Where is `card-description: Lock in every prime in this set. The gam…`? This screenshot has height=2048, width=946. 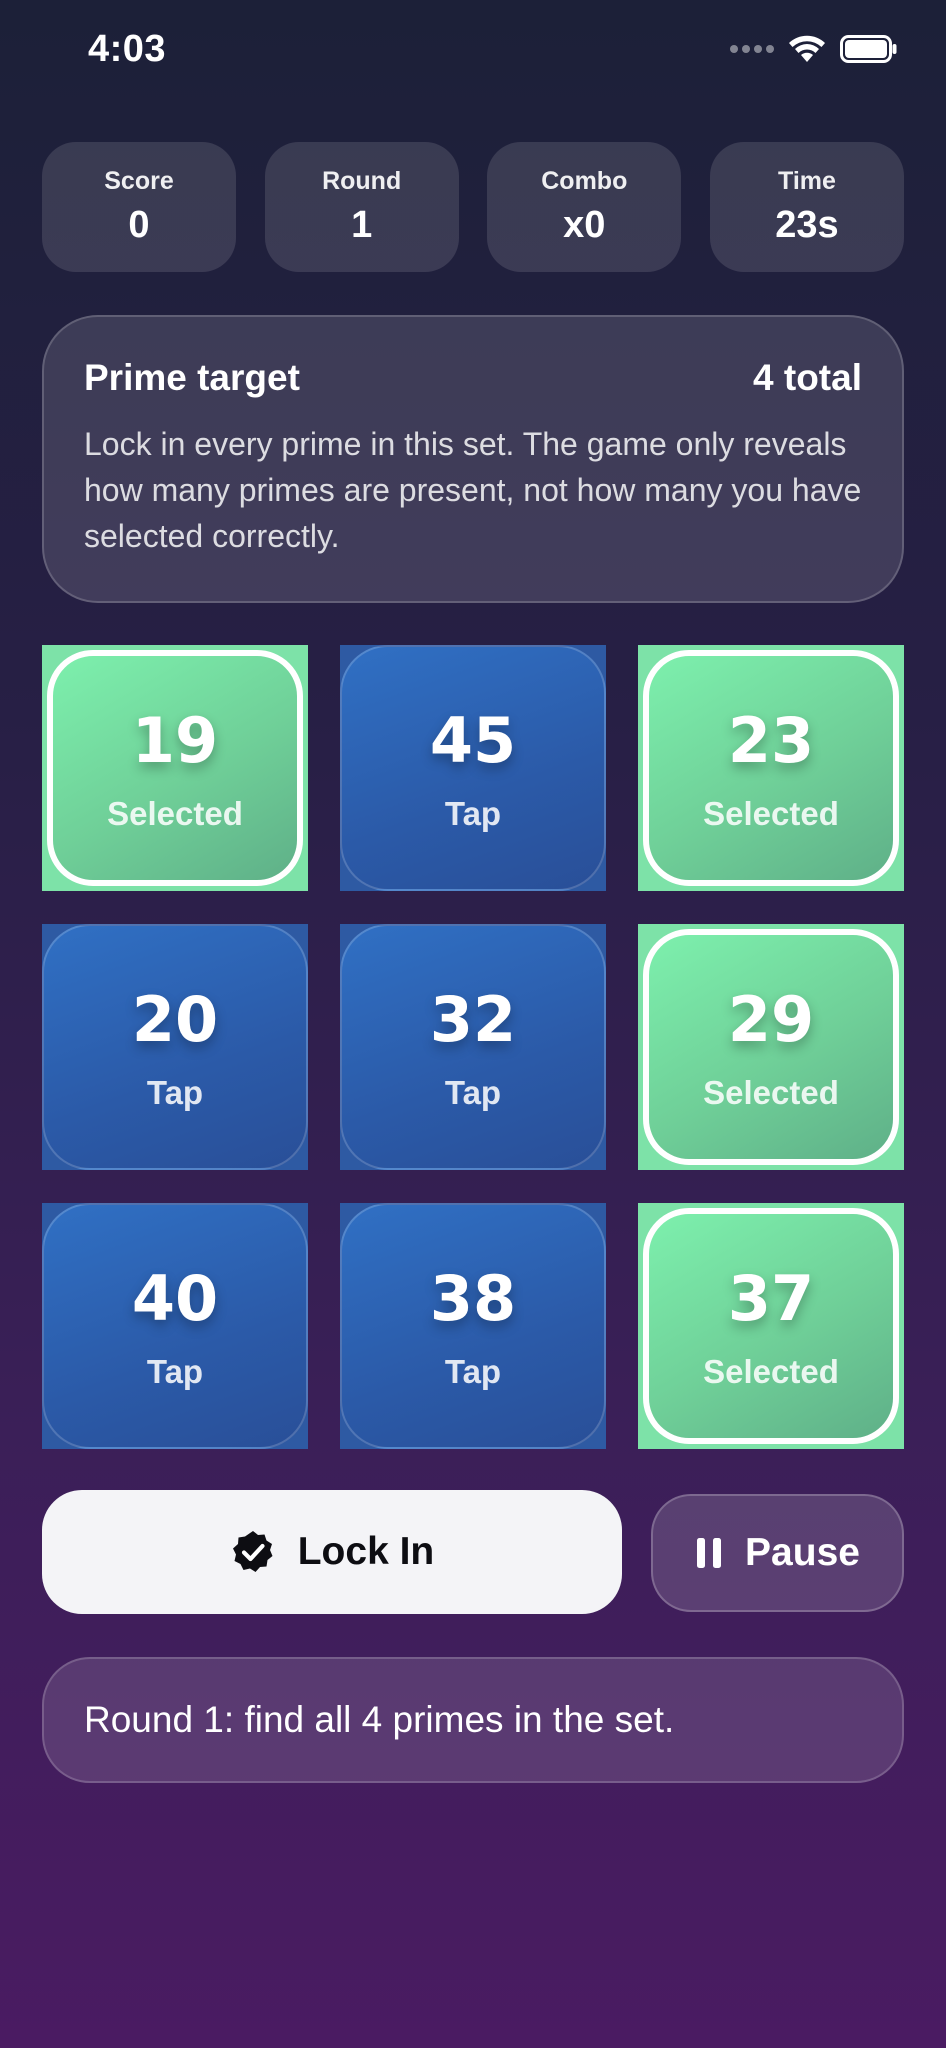
card-description: Lock in every prime in this set. The gam… is located at coordinates (473, 490).